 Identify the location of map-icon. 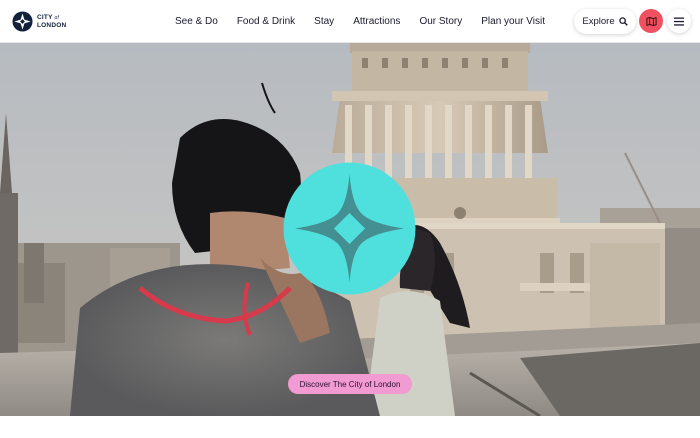
(651, 21).